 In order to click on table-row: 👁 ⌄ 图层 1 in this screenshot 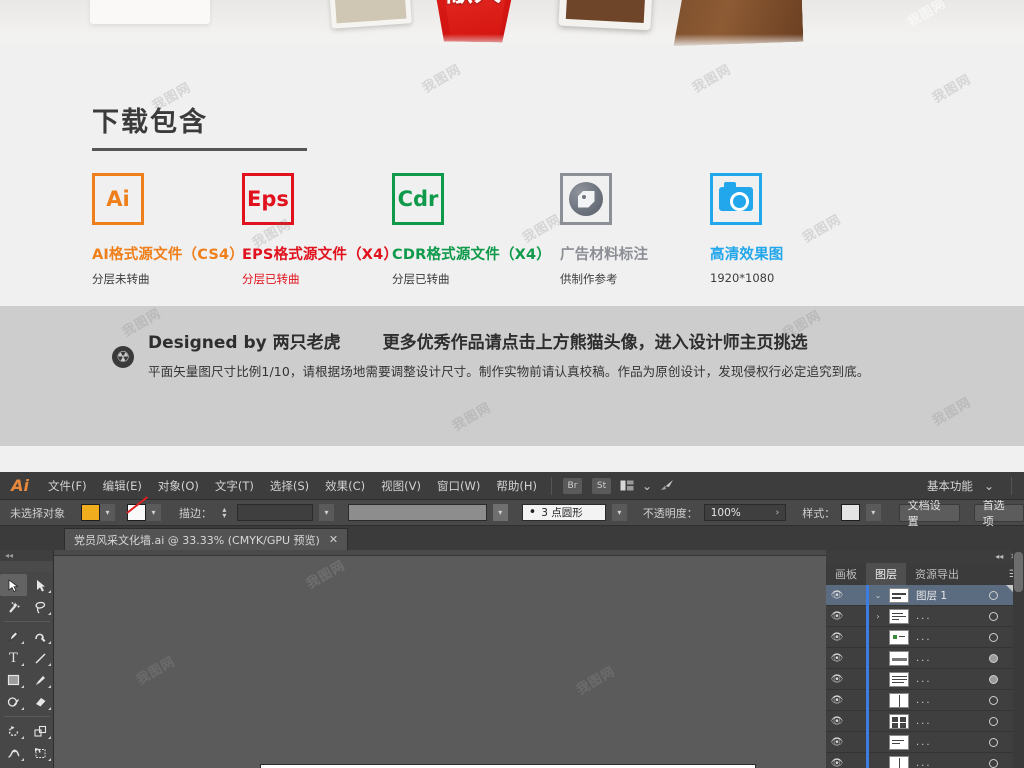, I will do `click(925, 595)`.